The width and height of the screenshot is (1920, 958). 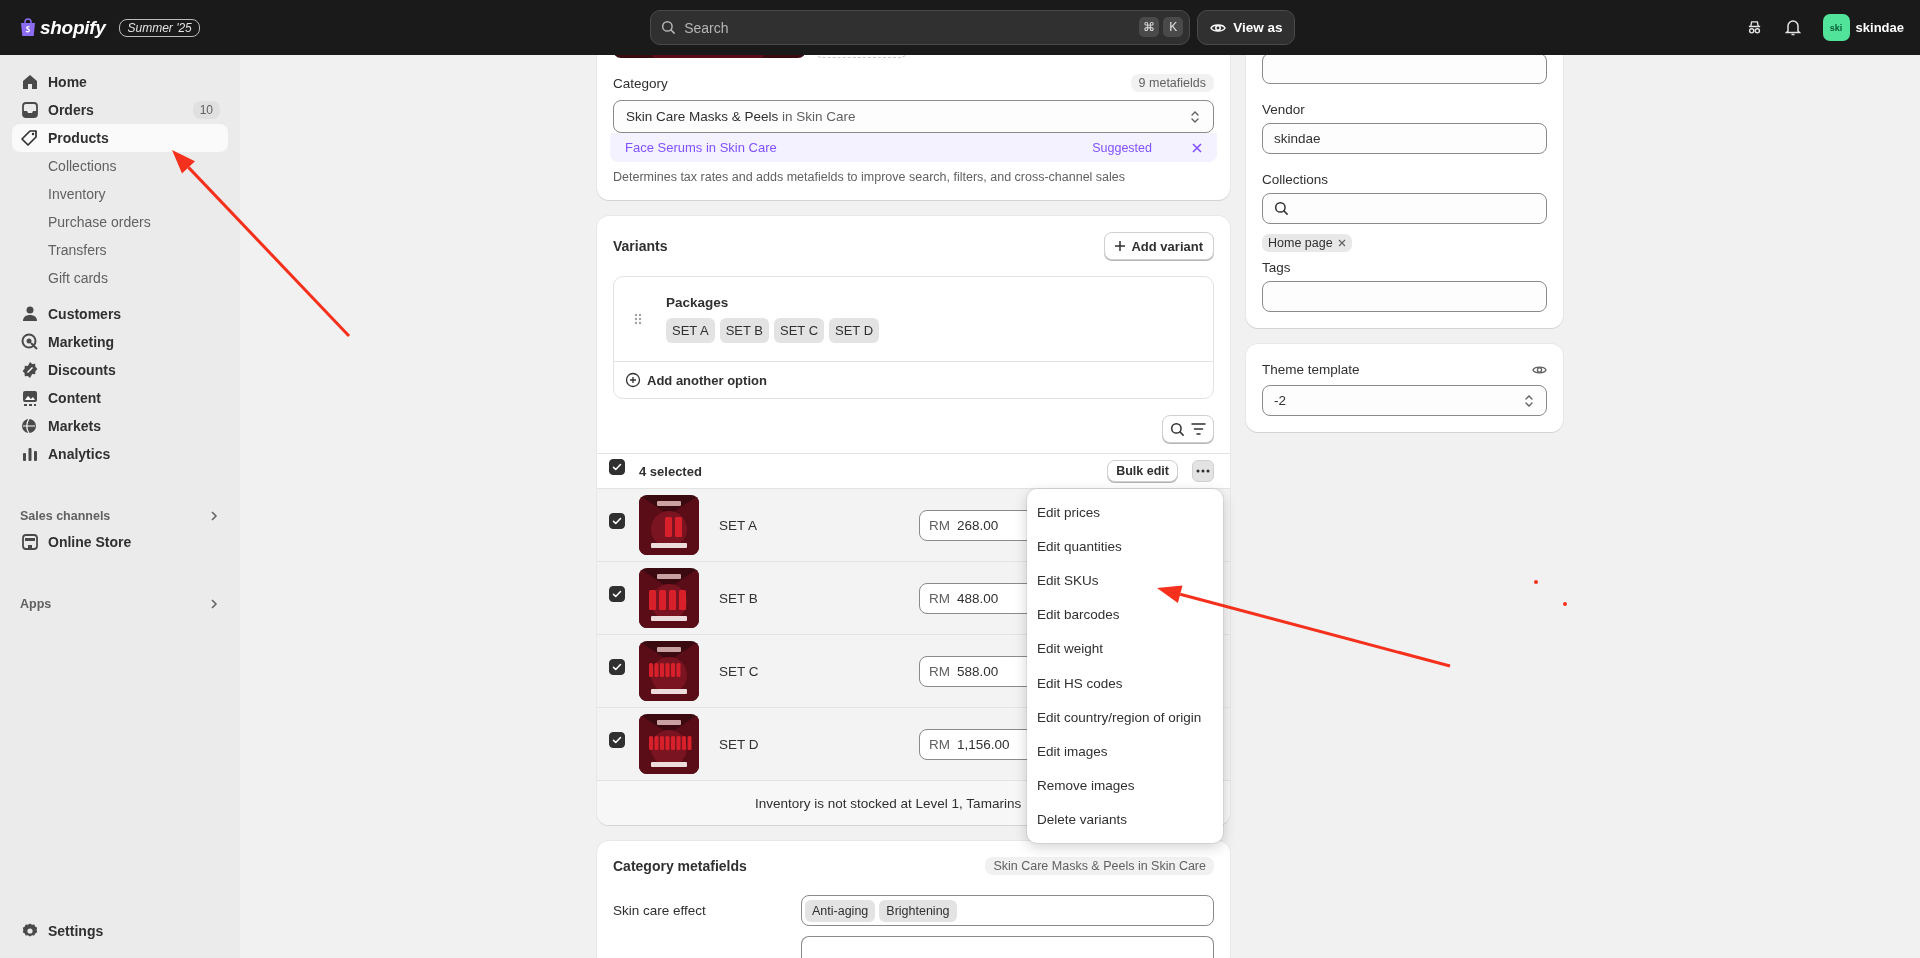 What do you see at coordinates (1311, 369) in the screenshot?
I see `field-label: Theme template` at bounding box center [1311, 369].